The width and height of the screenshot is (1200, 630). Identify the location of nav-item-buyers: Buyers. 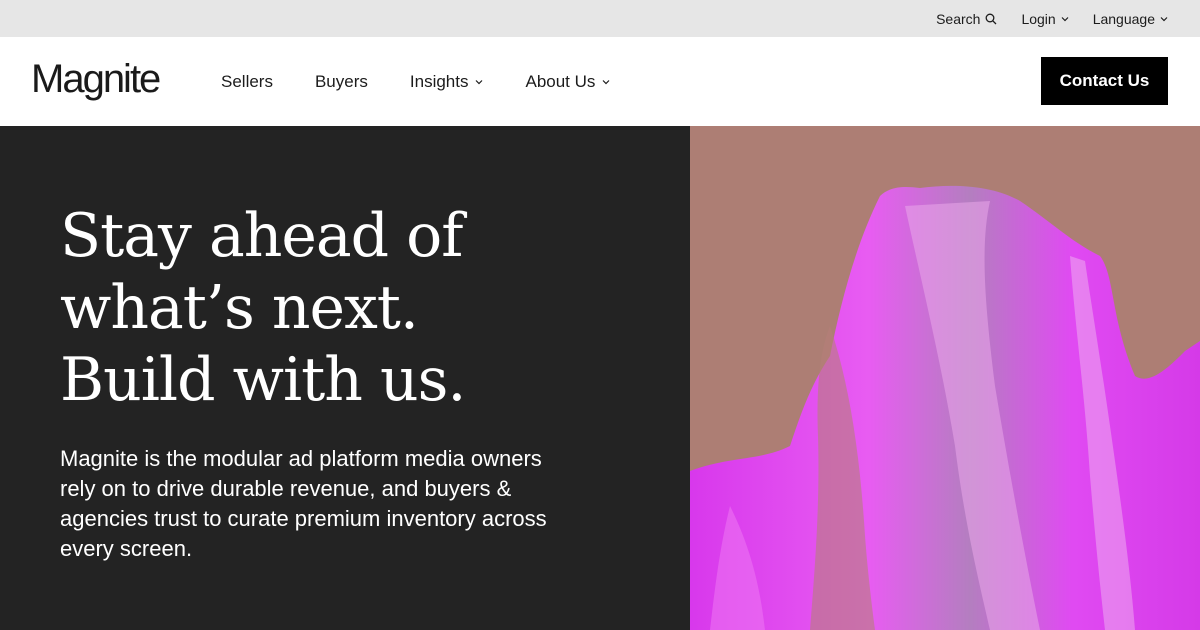
(341, 82).